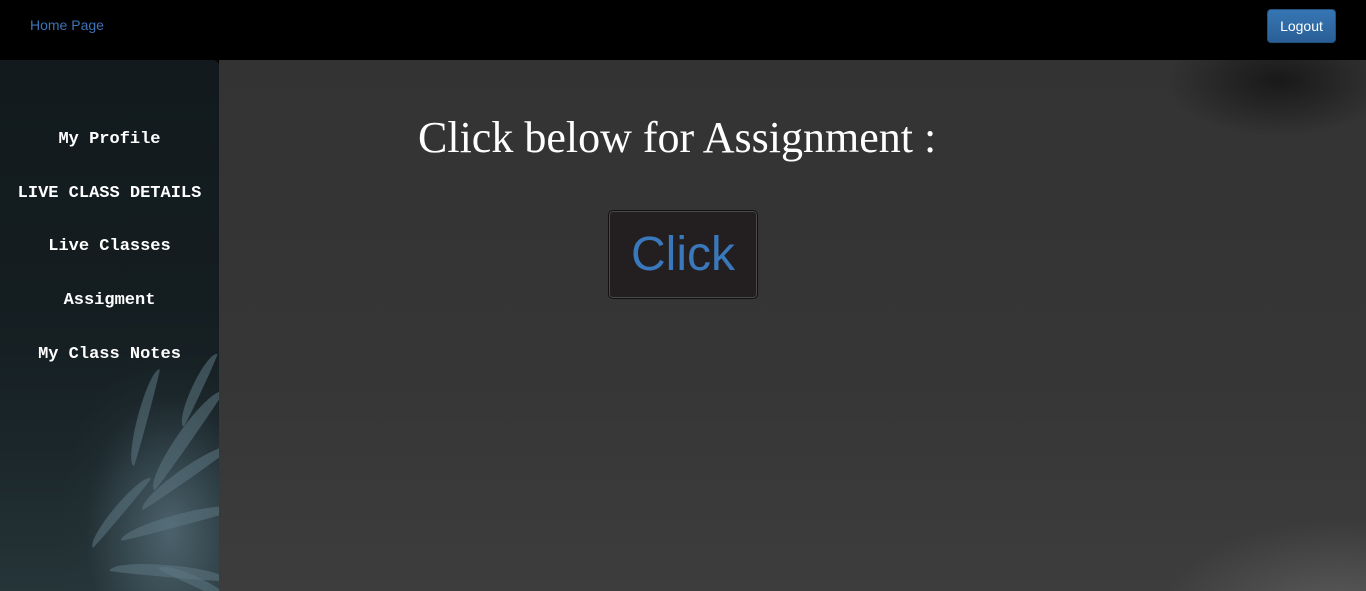  What do you see at coordinates (109, 354) in the screenshot?
I see `sidebar-item-my-class-notes: My Class Notes` at bounding box center [109, 354].